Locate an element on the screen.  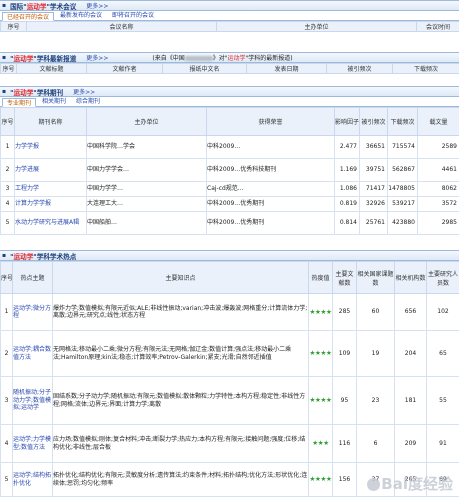
news-more-link: 更多>> is located at coordinates (97, 57).